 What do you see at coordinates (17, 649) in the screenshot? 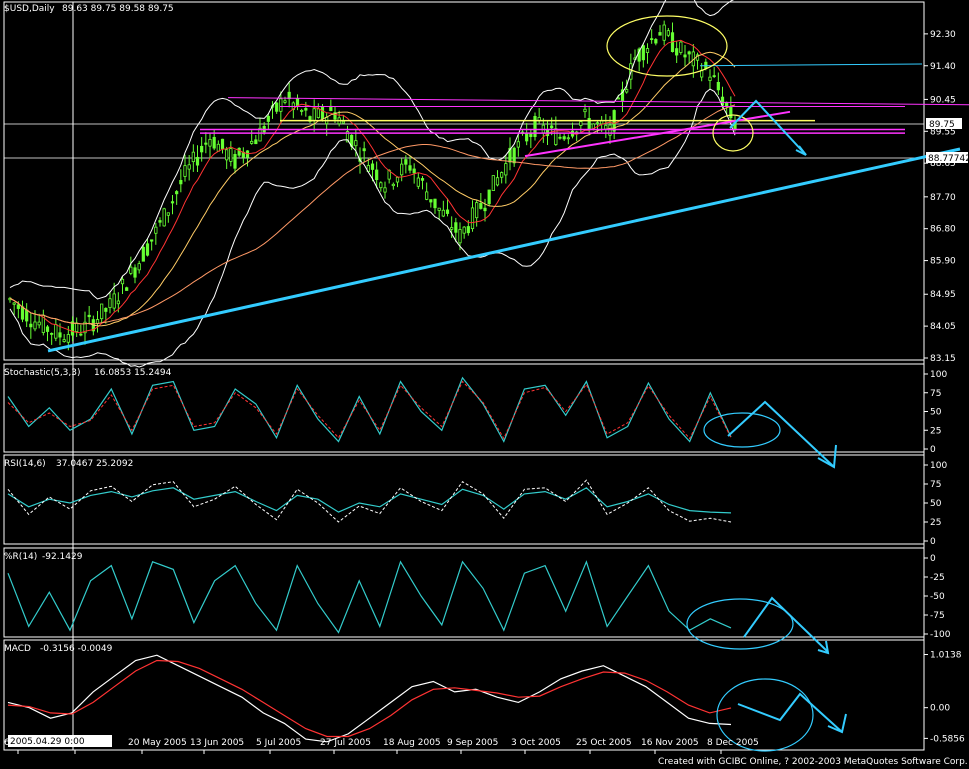
I see `macd-title: MACD` at bounding box center [17, 649].